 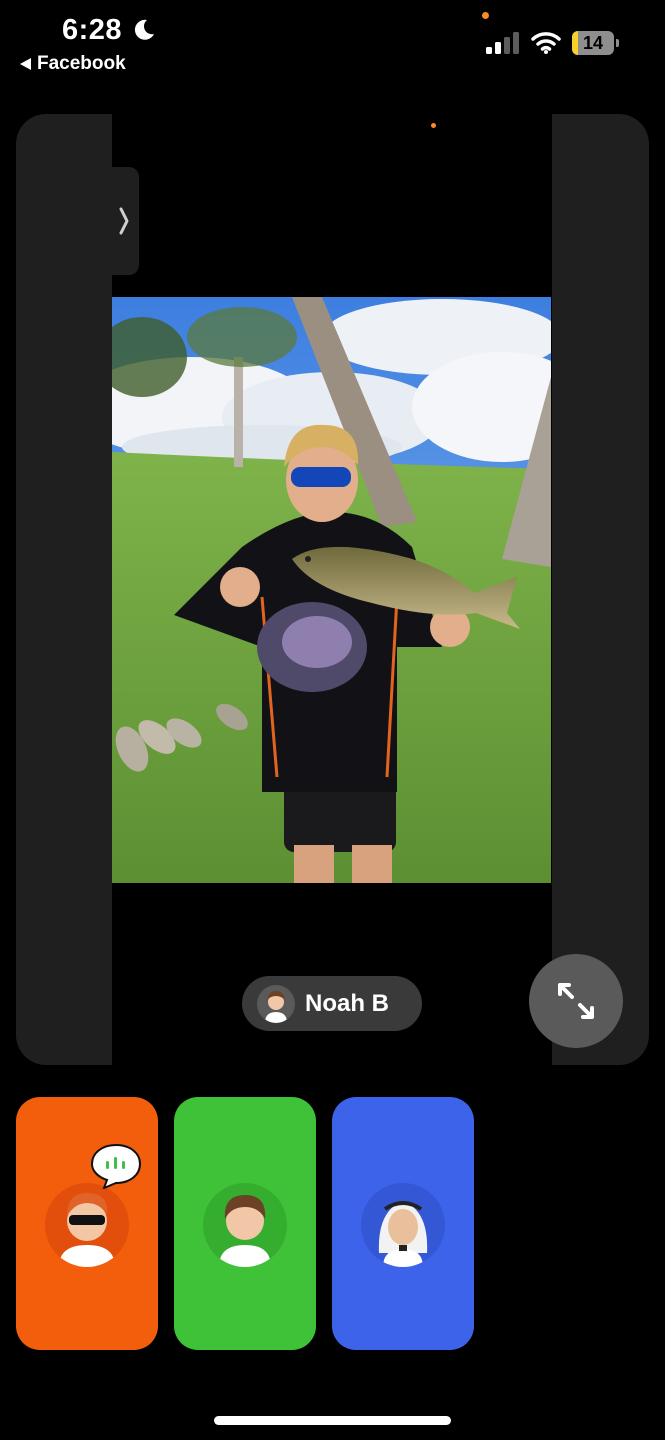 I want to click on battery-level: 14, so click(x=593, y=43).